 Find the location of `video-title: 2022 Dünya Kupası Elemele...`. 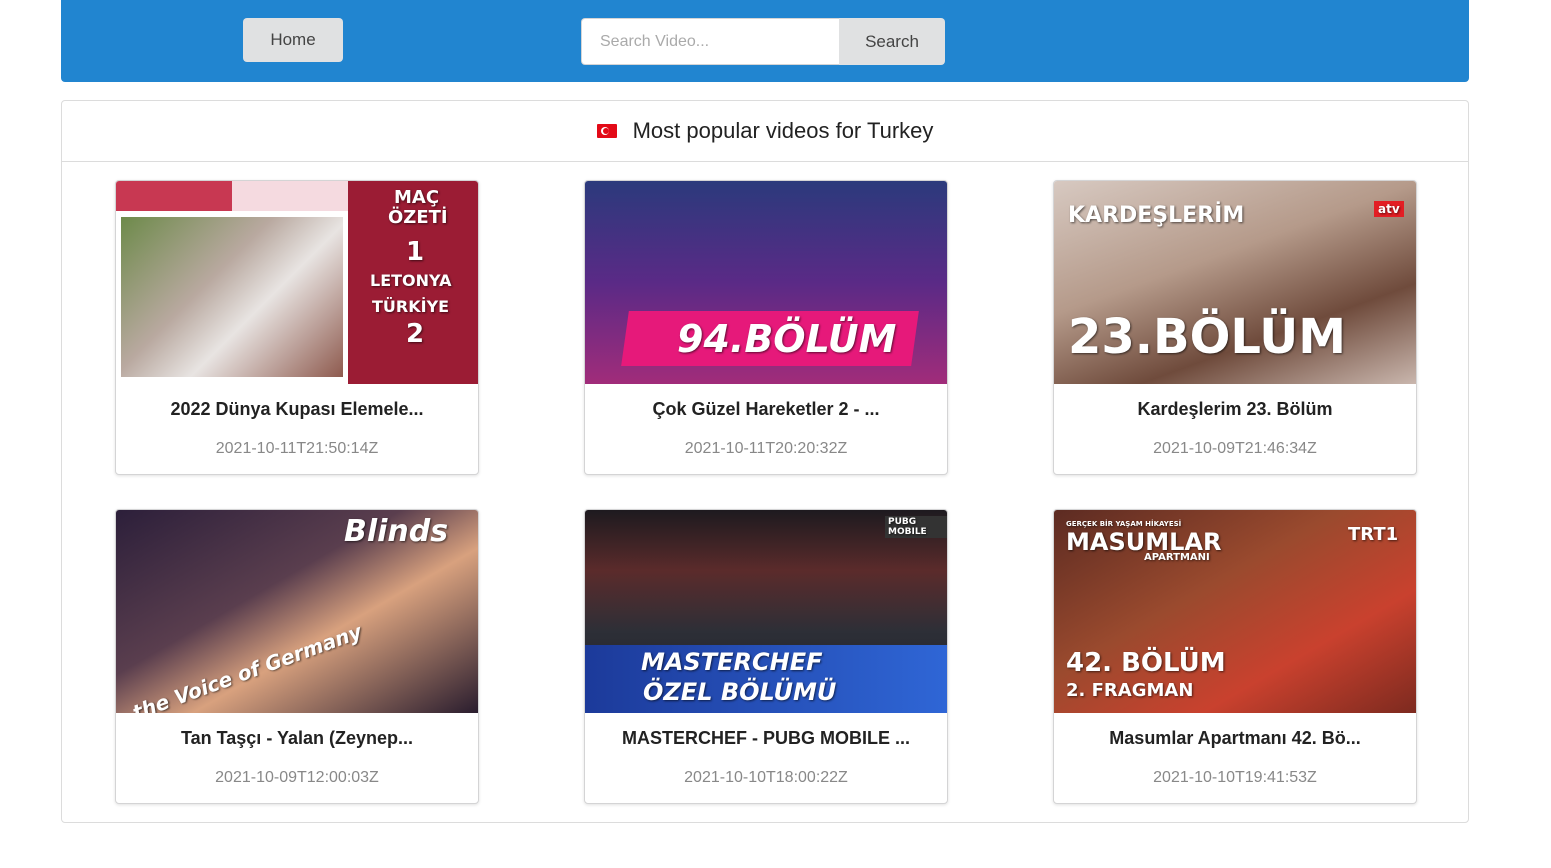

video-title: 2022 Dünya Kupası Elemele... is located at coordinates (297, 410).